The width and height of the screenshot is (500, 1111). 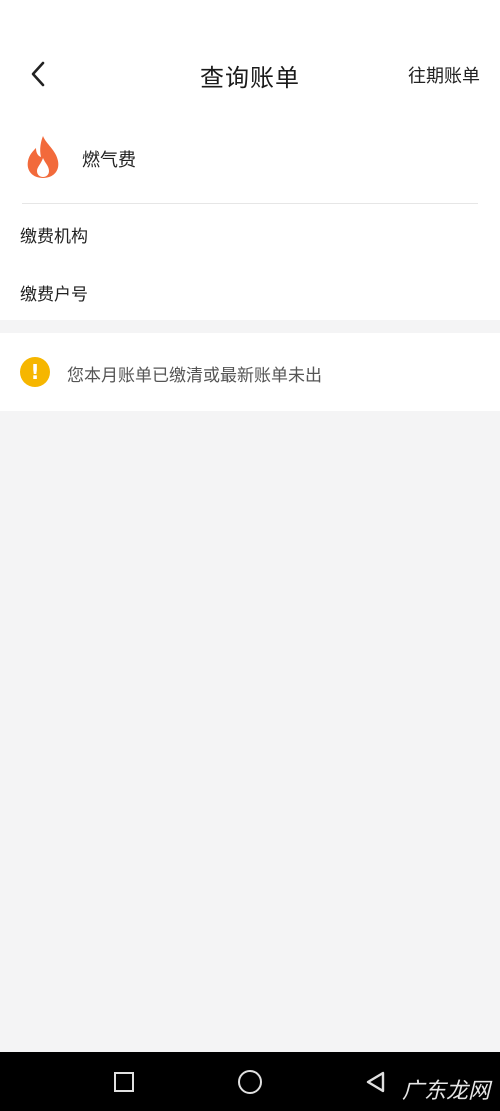 What do you see at coordinates (194, 376) in the screenshot?
I see `notice-text: 您本月账单已缴清或最新账单未出` at bounding box center [194, 376].